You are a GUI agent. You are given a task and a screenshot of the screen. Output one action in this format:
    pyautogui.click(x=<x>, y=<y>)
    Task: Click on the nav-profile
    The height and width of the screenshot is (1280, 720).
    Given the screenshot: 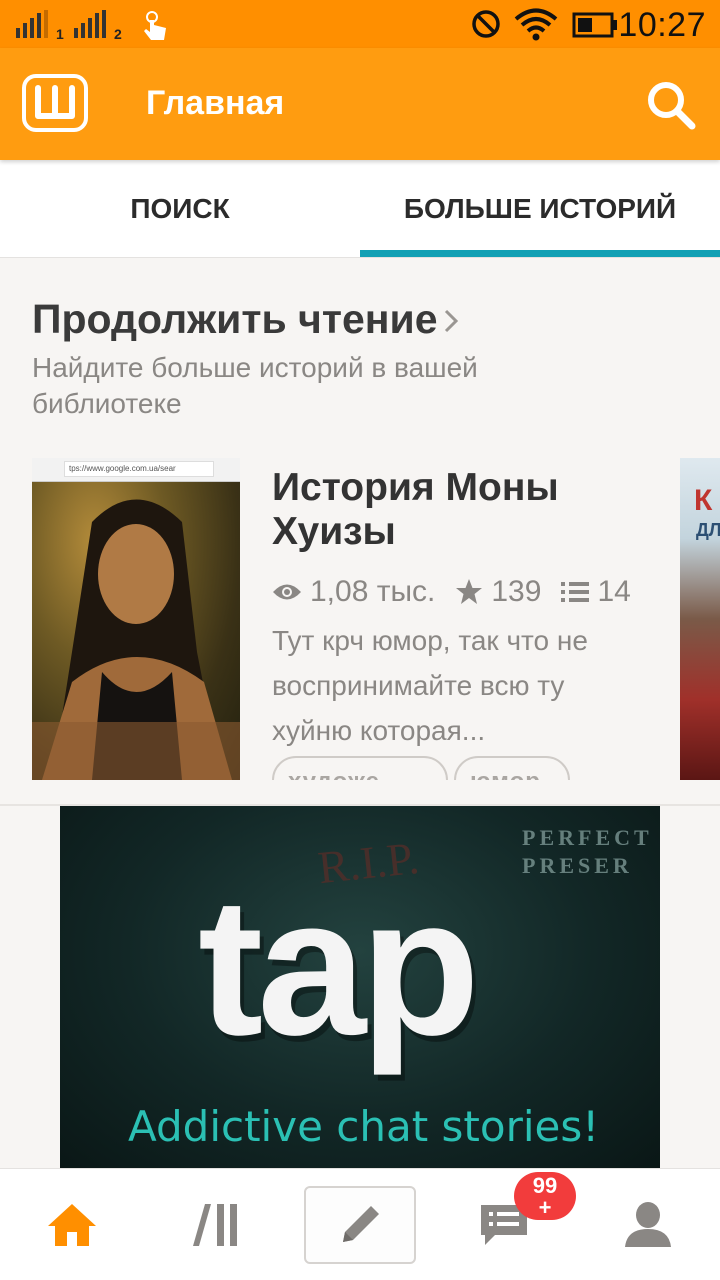 What is the action you would take?
    pyautogui.click(x=648, y=1224)
    